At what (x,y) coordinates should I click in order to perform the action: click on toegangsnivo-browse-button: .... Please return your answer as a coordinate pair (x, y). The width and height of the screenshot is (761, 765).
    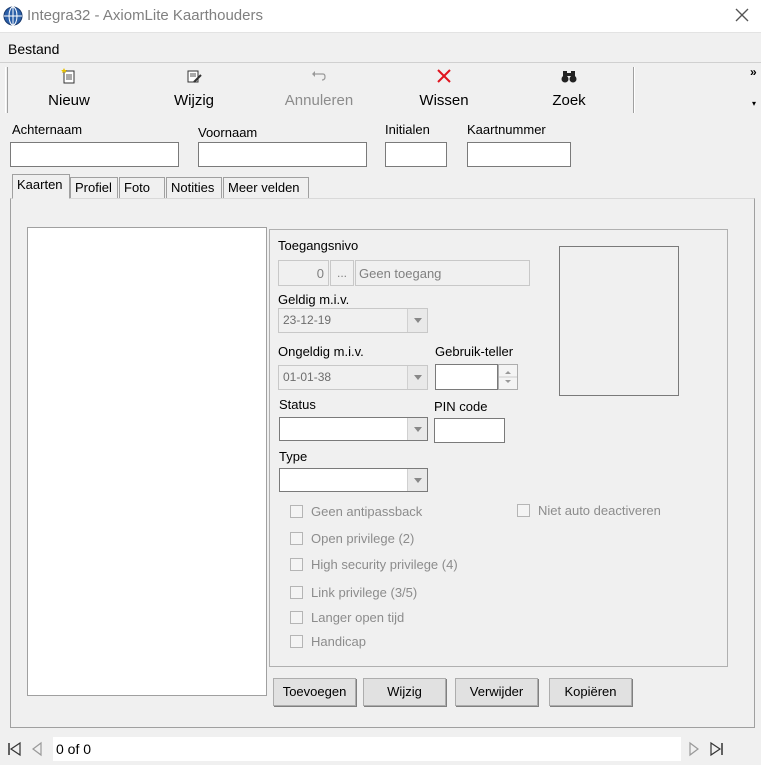
    Looking at the image, I should click on (342, 273).